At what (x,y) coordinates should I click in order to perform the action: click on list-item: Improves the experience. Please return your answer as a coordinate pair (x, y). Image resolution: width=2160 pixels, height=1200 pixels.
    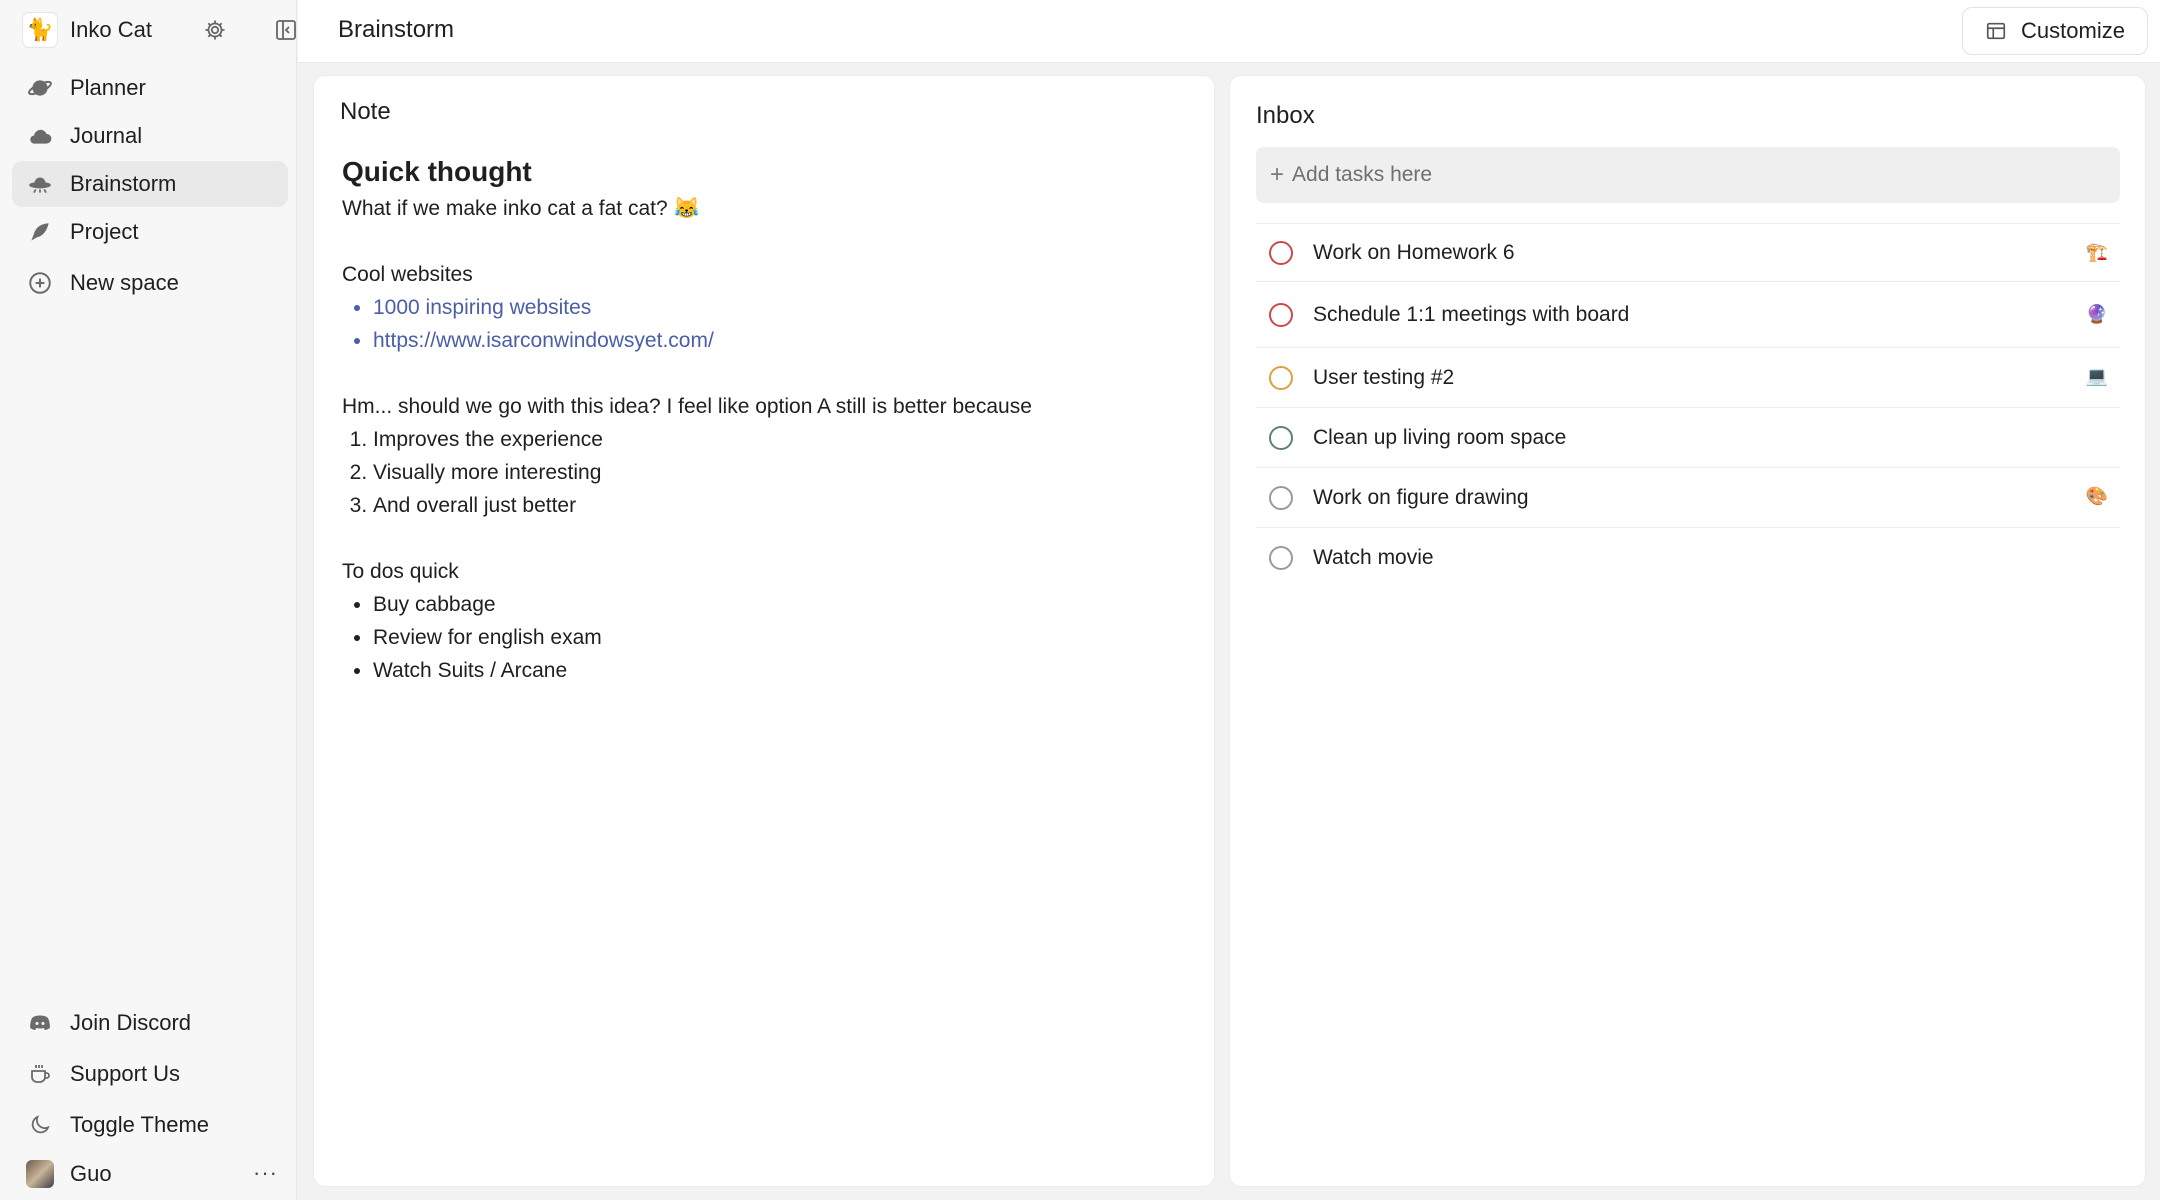
    Looking at the image, I should click on (777, 439).